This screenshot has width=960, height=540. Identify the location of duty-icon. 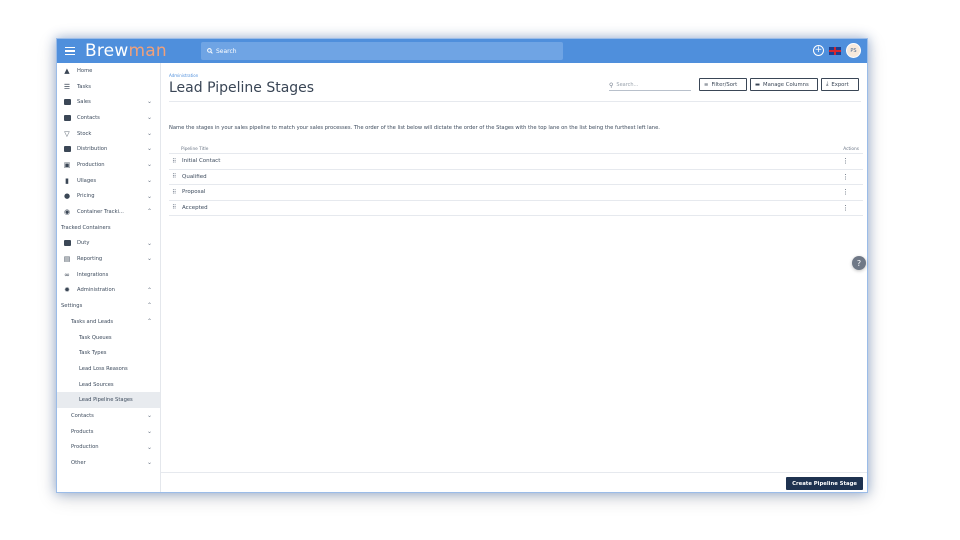
(67, 243).